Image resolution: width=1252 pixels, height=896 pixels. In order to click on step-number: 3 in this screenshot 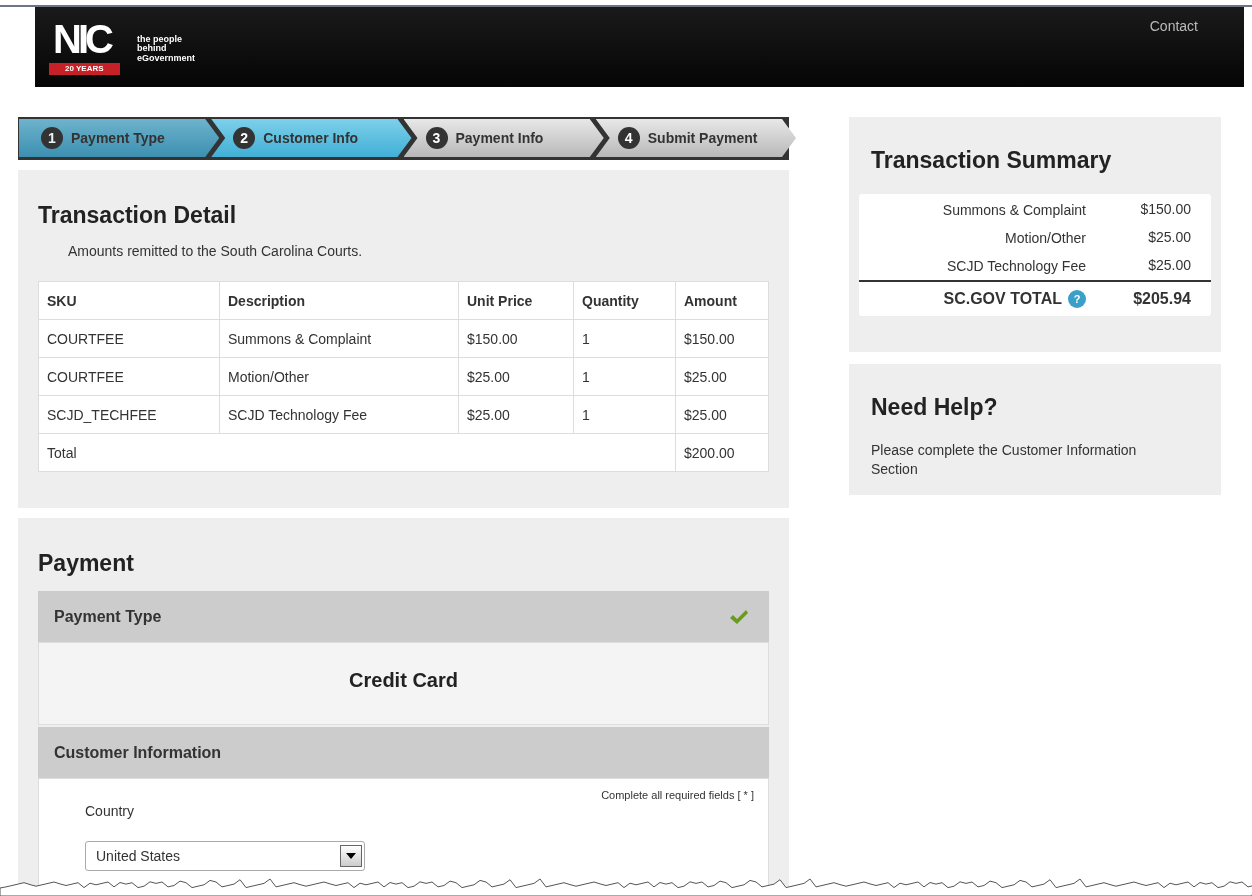, I will do `click(436, 138)`.